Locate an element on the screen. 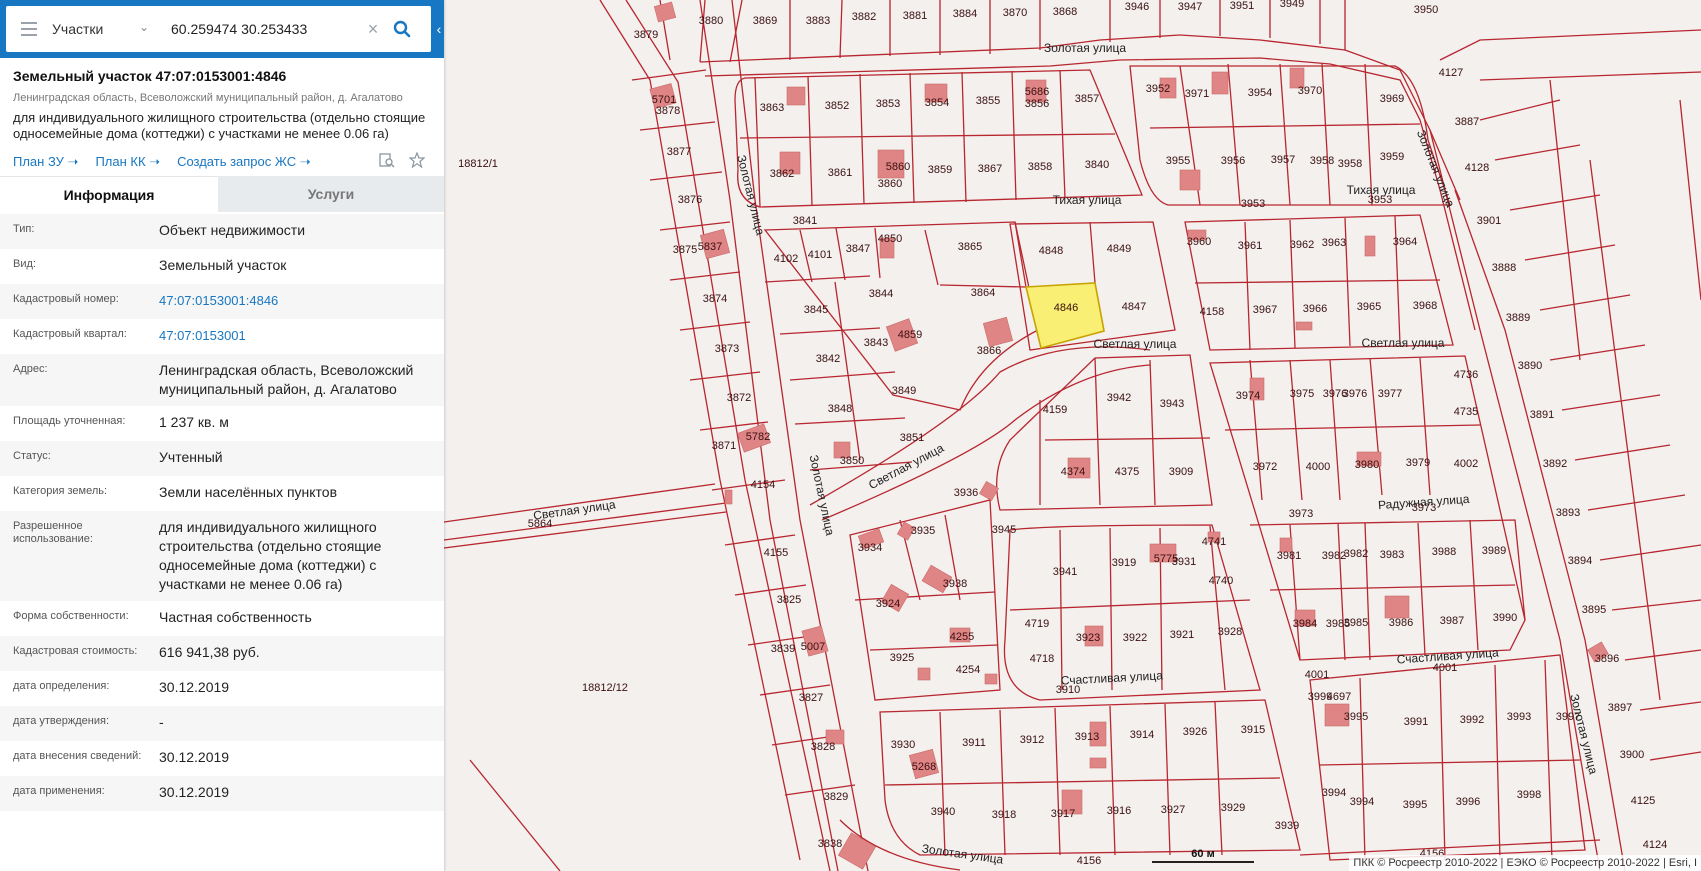  property-value: 1 237 кв. м is located at coordinates (194, 422).